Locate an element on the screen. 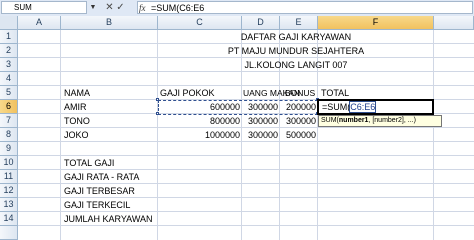 The width and height of the screenshot is (474, 240). row-header-7: 7 is located at coordinates (9, 121).